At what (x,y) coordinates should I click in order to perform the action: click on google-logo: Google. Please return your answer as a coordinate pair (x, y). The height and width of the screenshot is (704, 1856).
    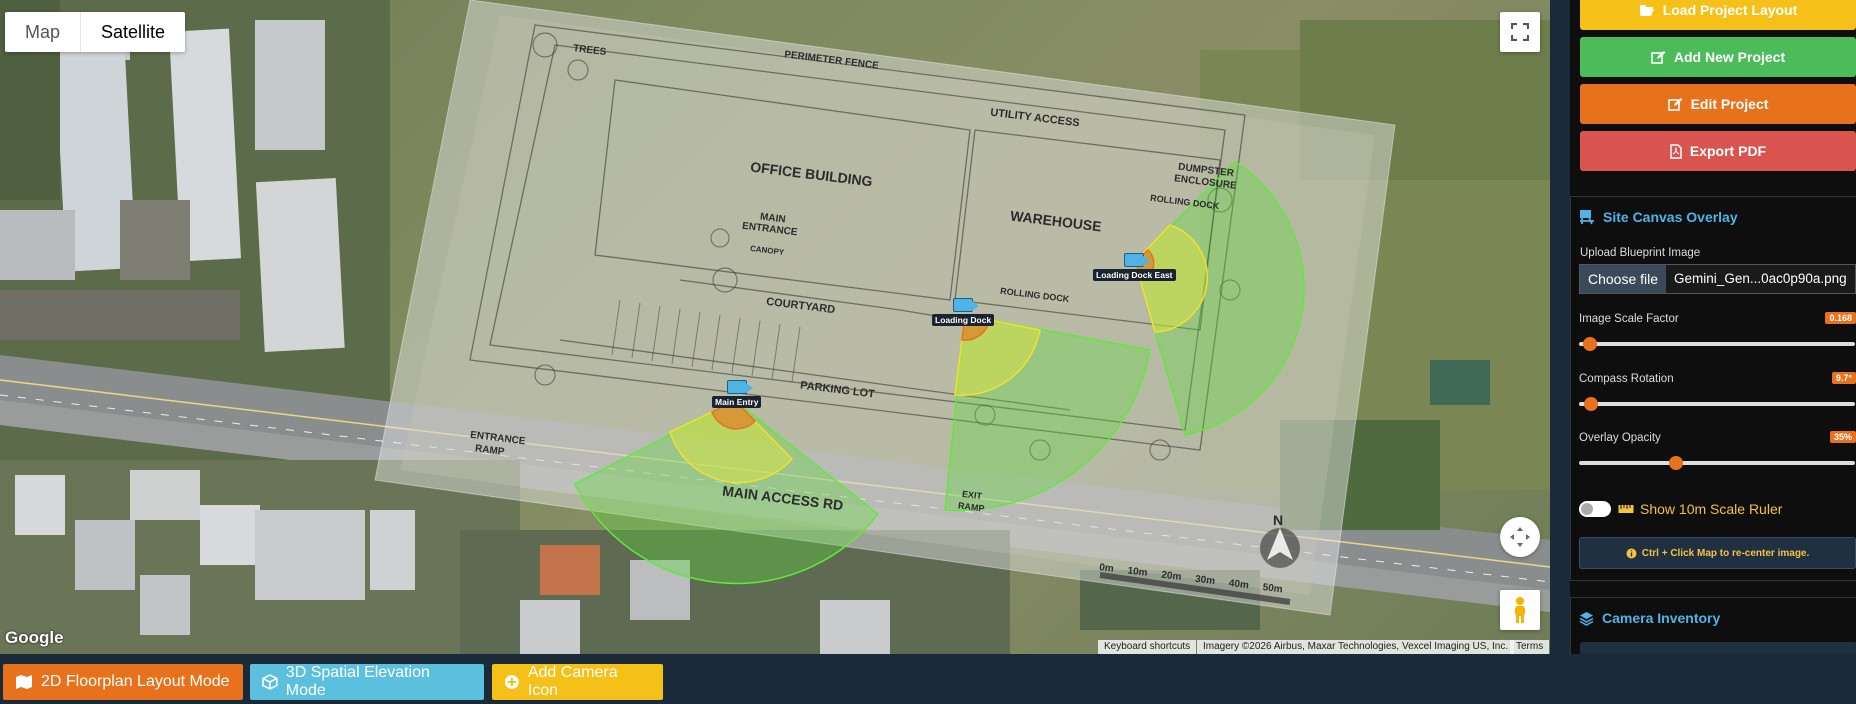
    Looking at the image, I should click on (34, 637).